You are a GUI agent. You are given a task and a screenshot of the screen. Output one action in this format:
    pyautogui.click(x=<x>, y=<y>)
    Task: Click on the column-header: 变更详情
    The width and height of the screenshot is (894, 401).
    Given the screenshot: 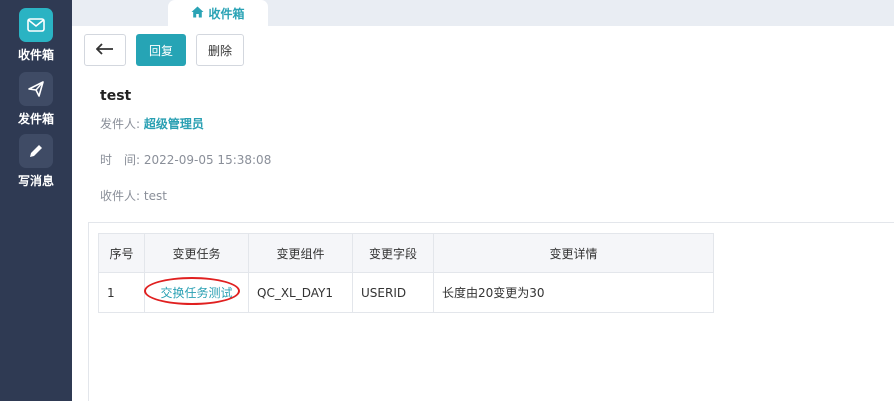 What is the action you would take?
    pyautogui.click(x=573, y=253)
    